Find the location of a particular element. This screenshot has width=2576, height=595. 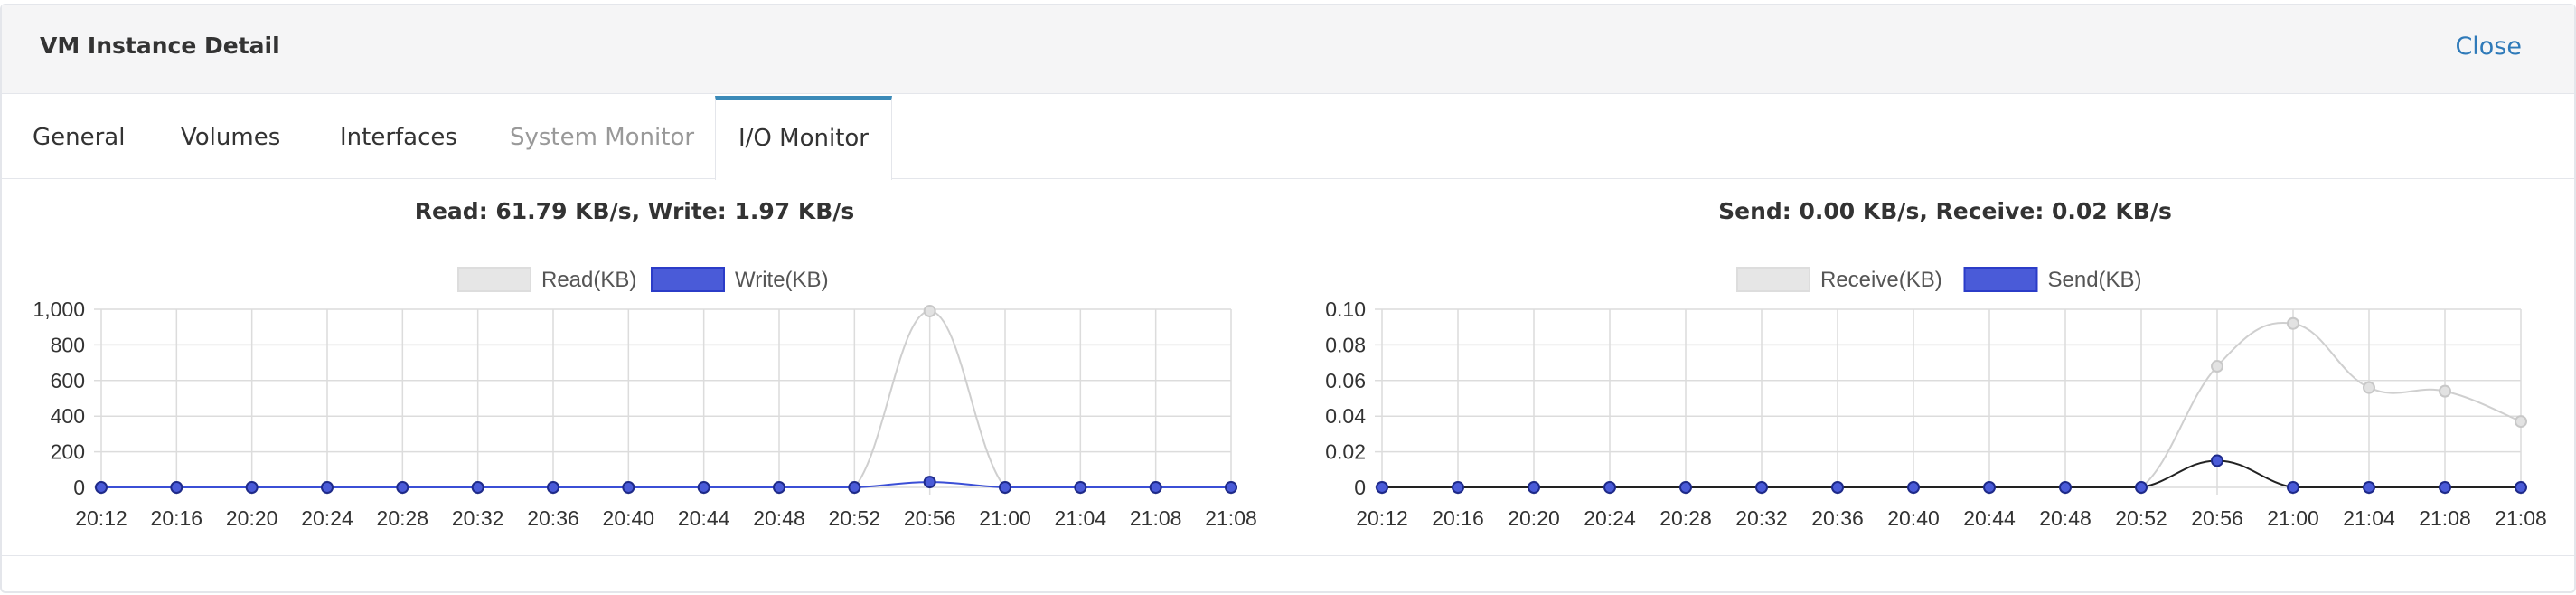

y-tick-label: 800 is located at coordinates (68, 345).